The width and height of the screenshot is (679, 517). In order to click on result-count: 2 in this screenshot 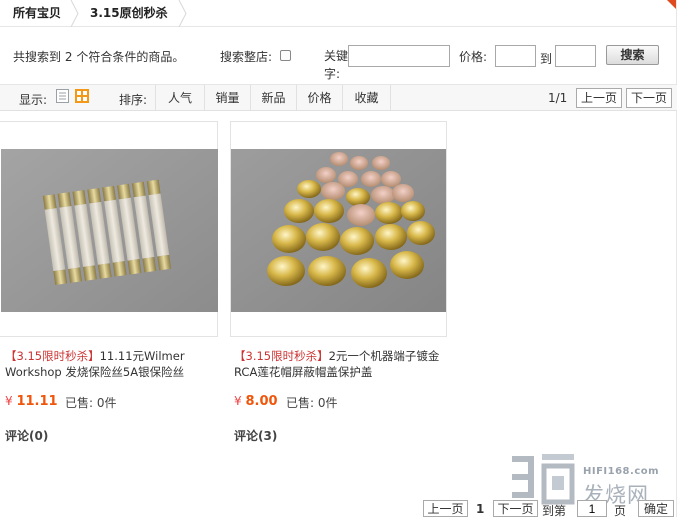, I will do `click(68, 57)`.